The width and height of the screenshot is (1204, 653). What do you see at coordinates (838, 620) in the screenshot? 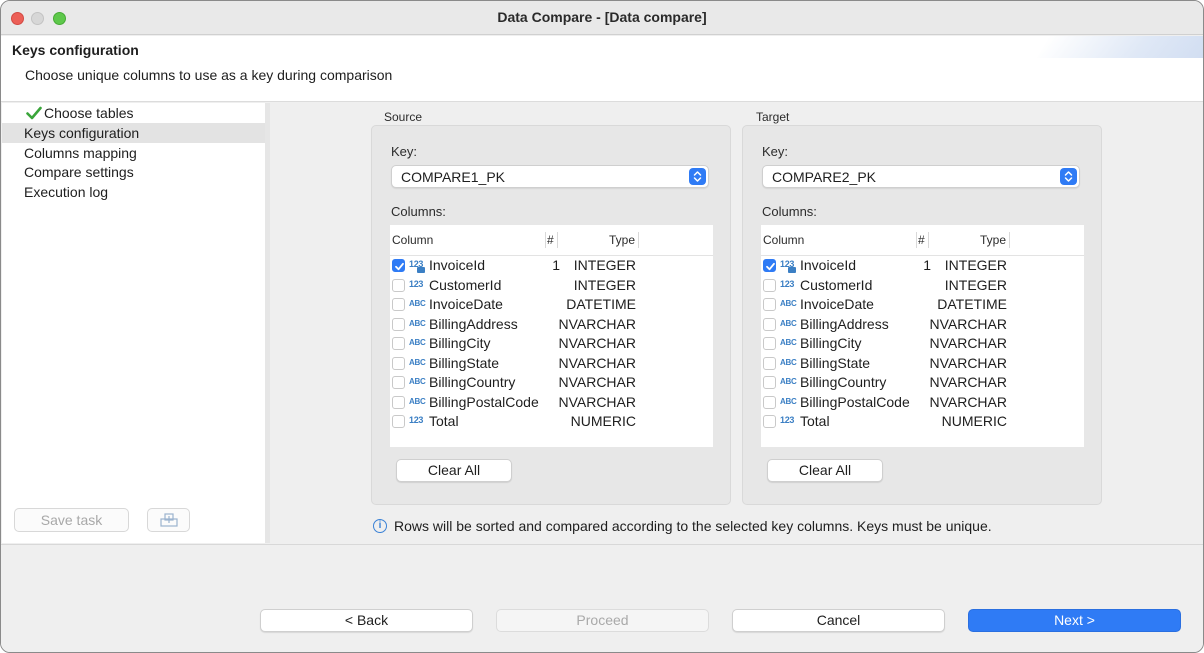
I see `cancel-button: Cancel` at bounding box center [838, 620].